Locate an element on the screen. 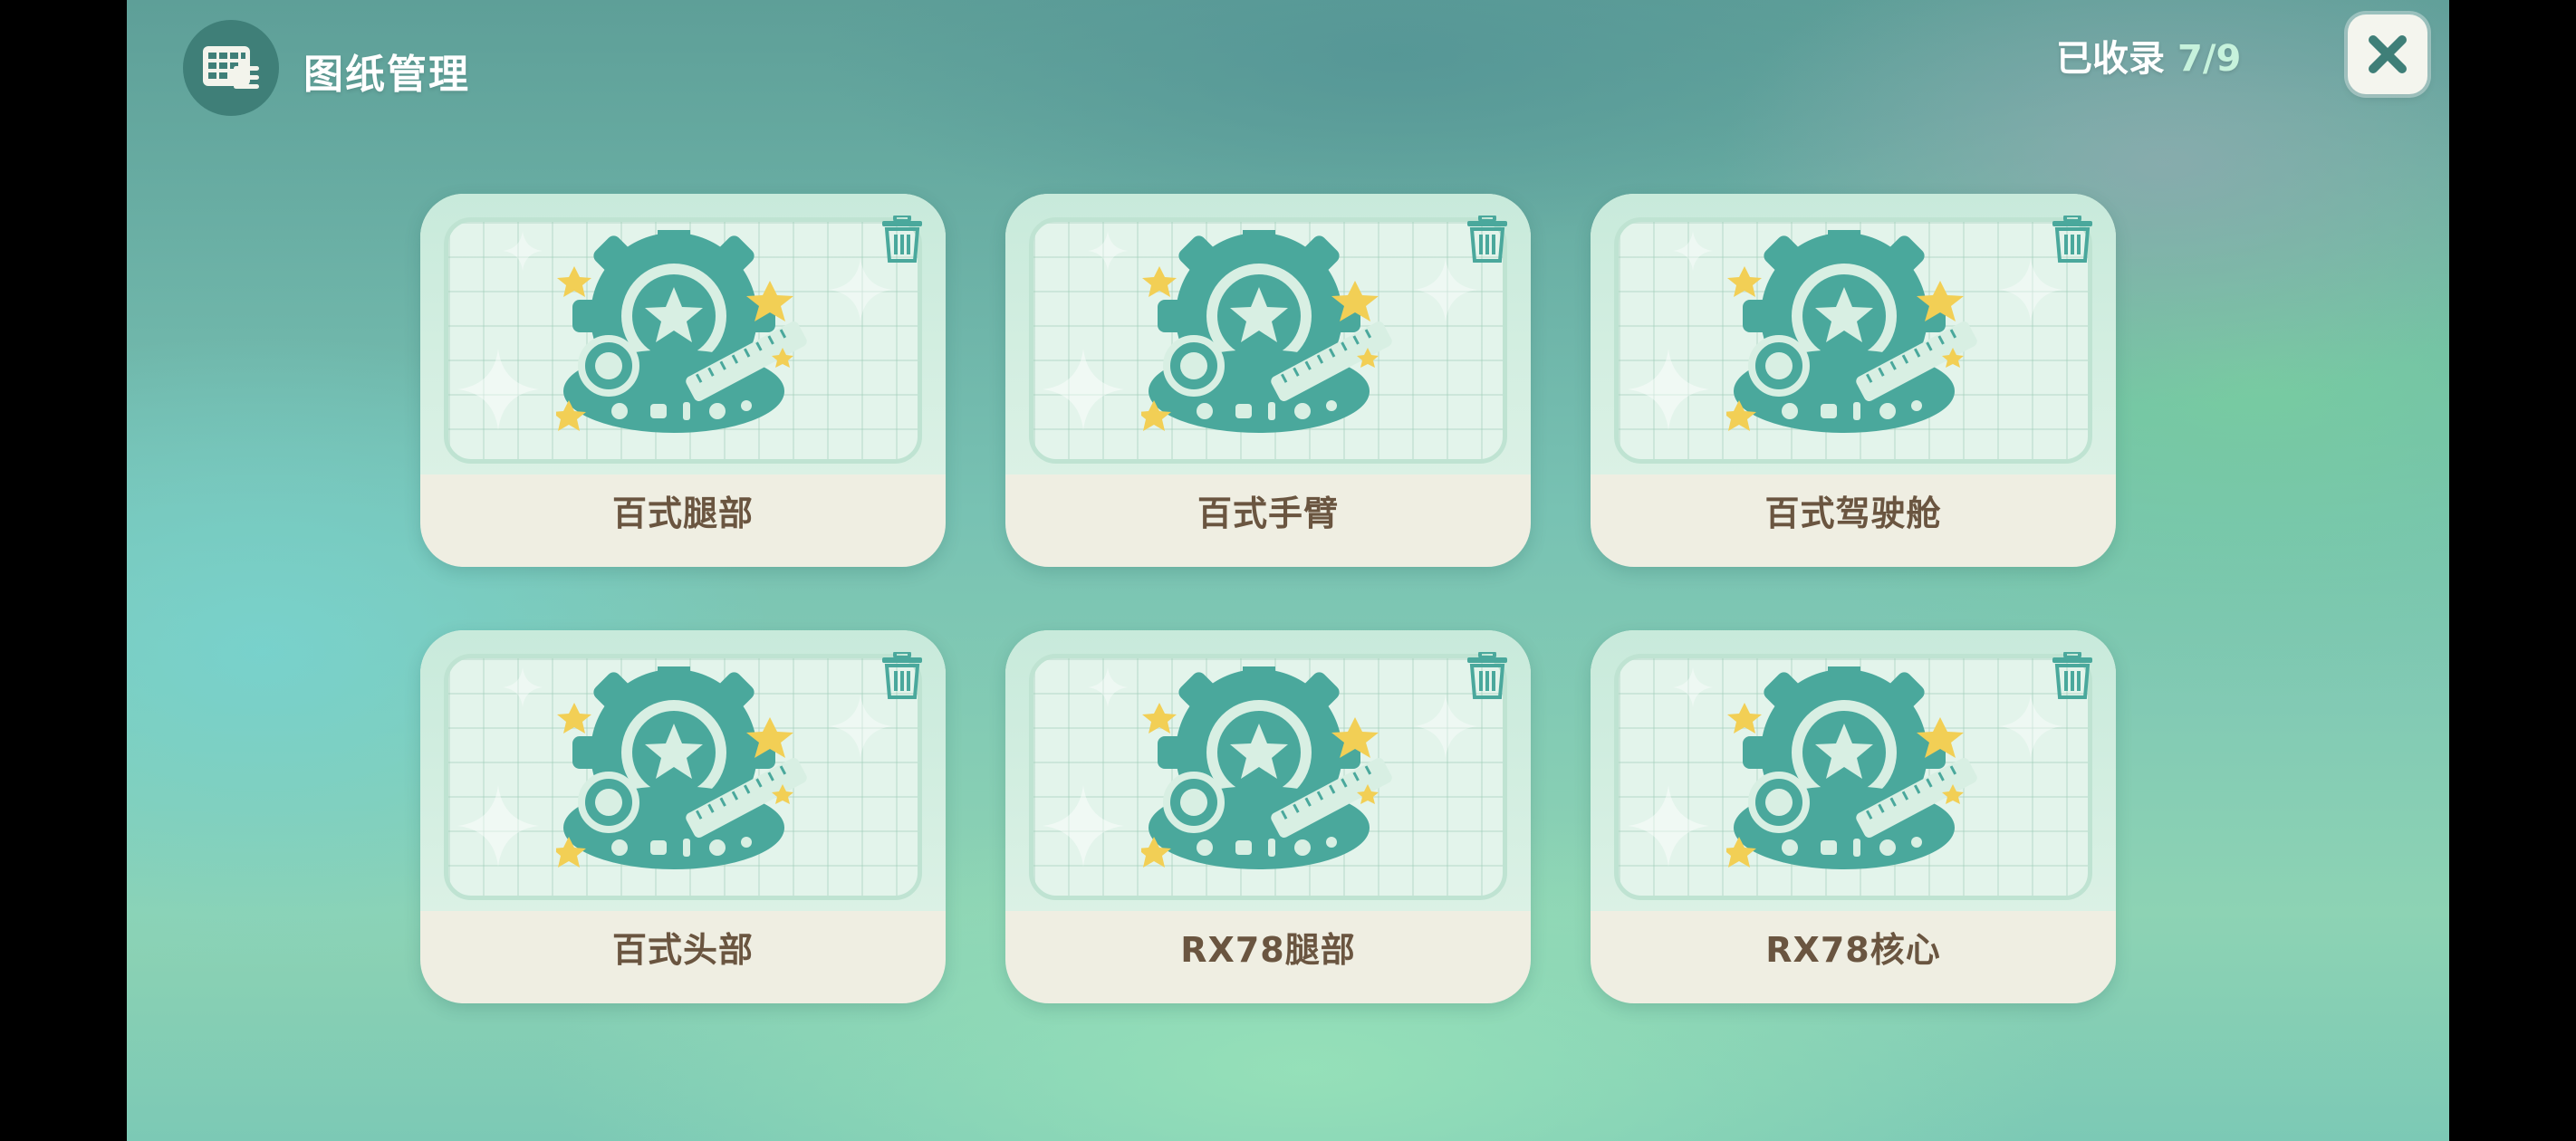  blueprint-list-icon is located at coordinates (231, 68).